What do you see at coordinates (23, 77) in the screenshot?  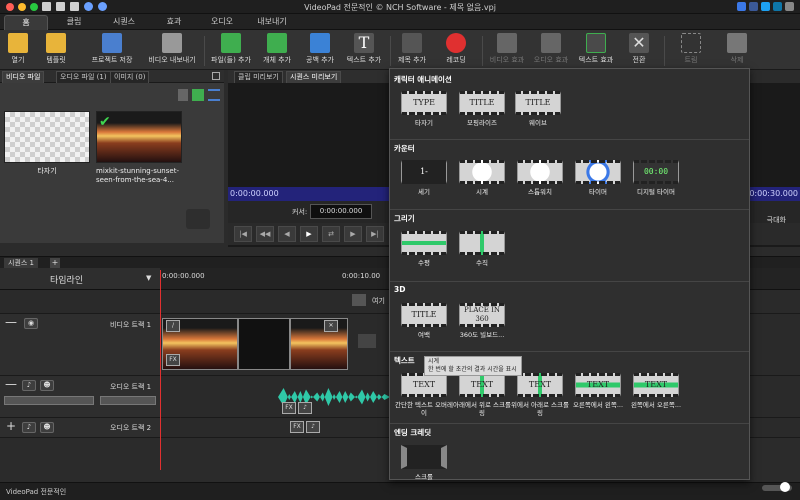 I see `tab-video-files: 비디오 파일` at bounding box center [23, 77].